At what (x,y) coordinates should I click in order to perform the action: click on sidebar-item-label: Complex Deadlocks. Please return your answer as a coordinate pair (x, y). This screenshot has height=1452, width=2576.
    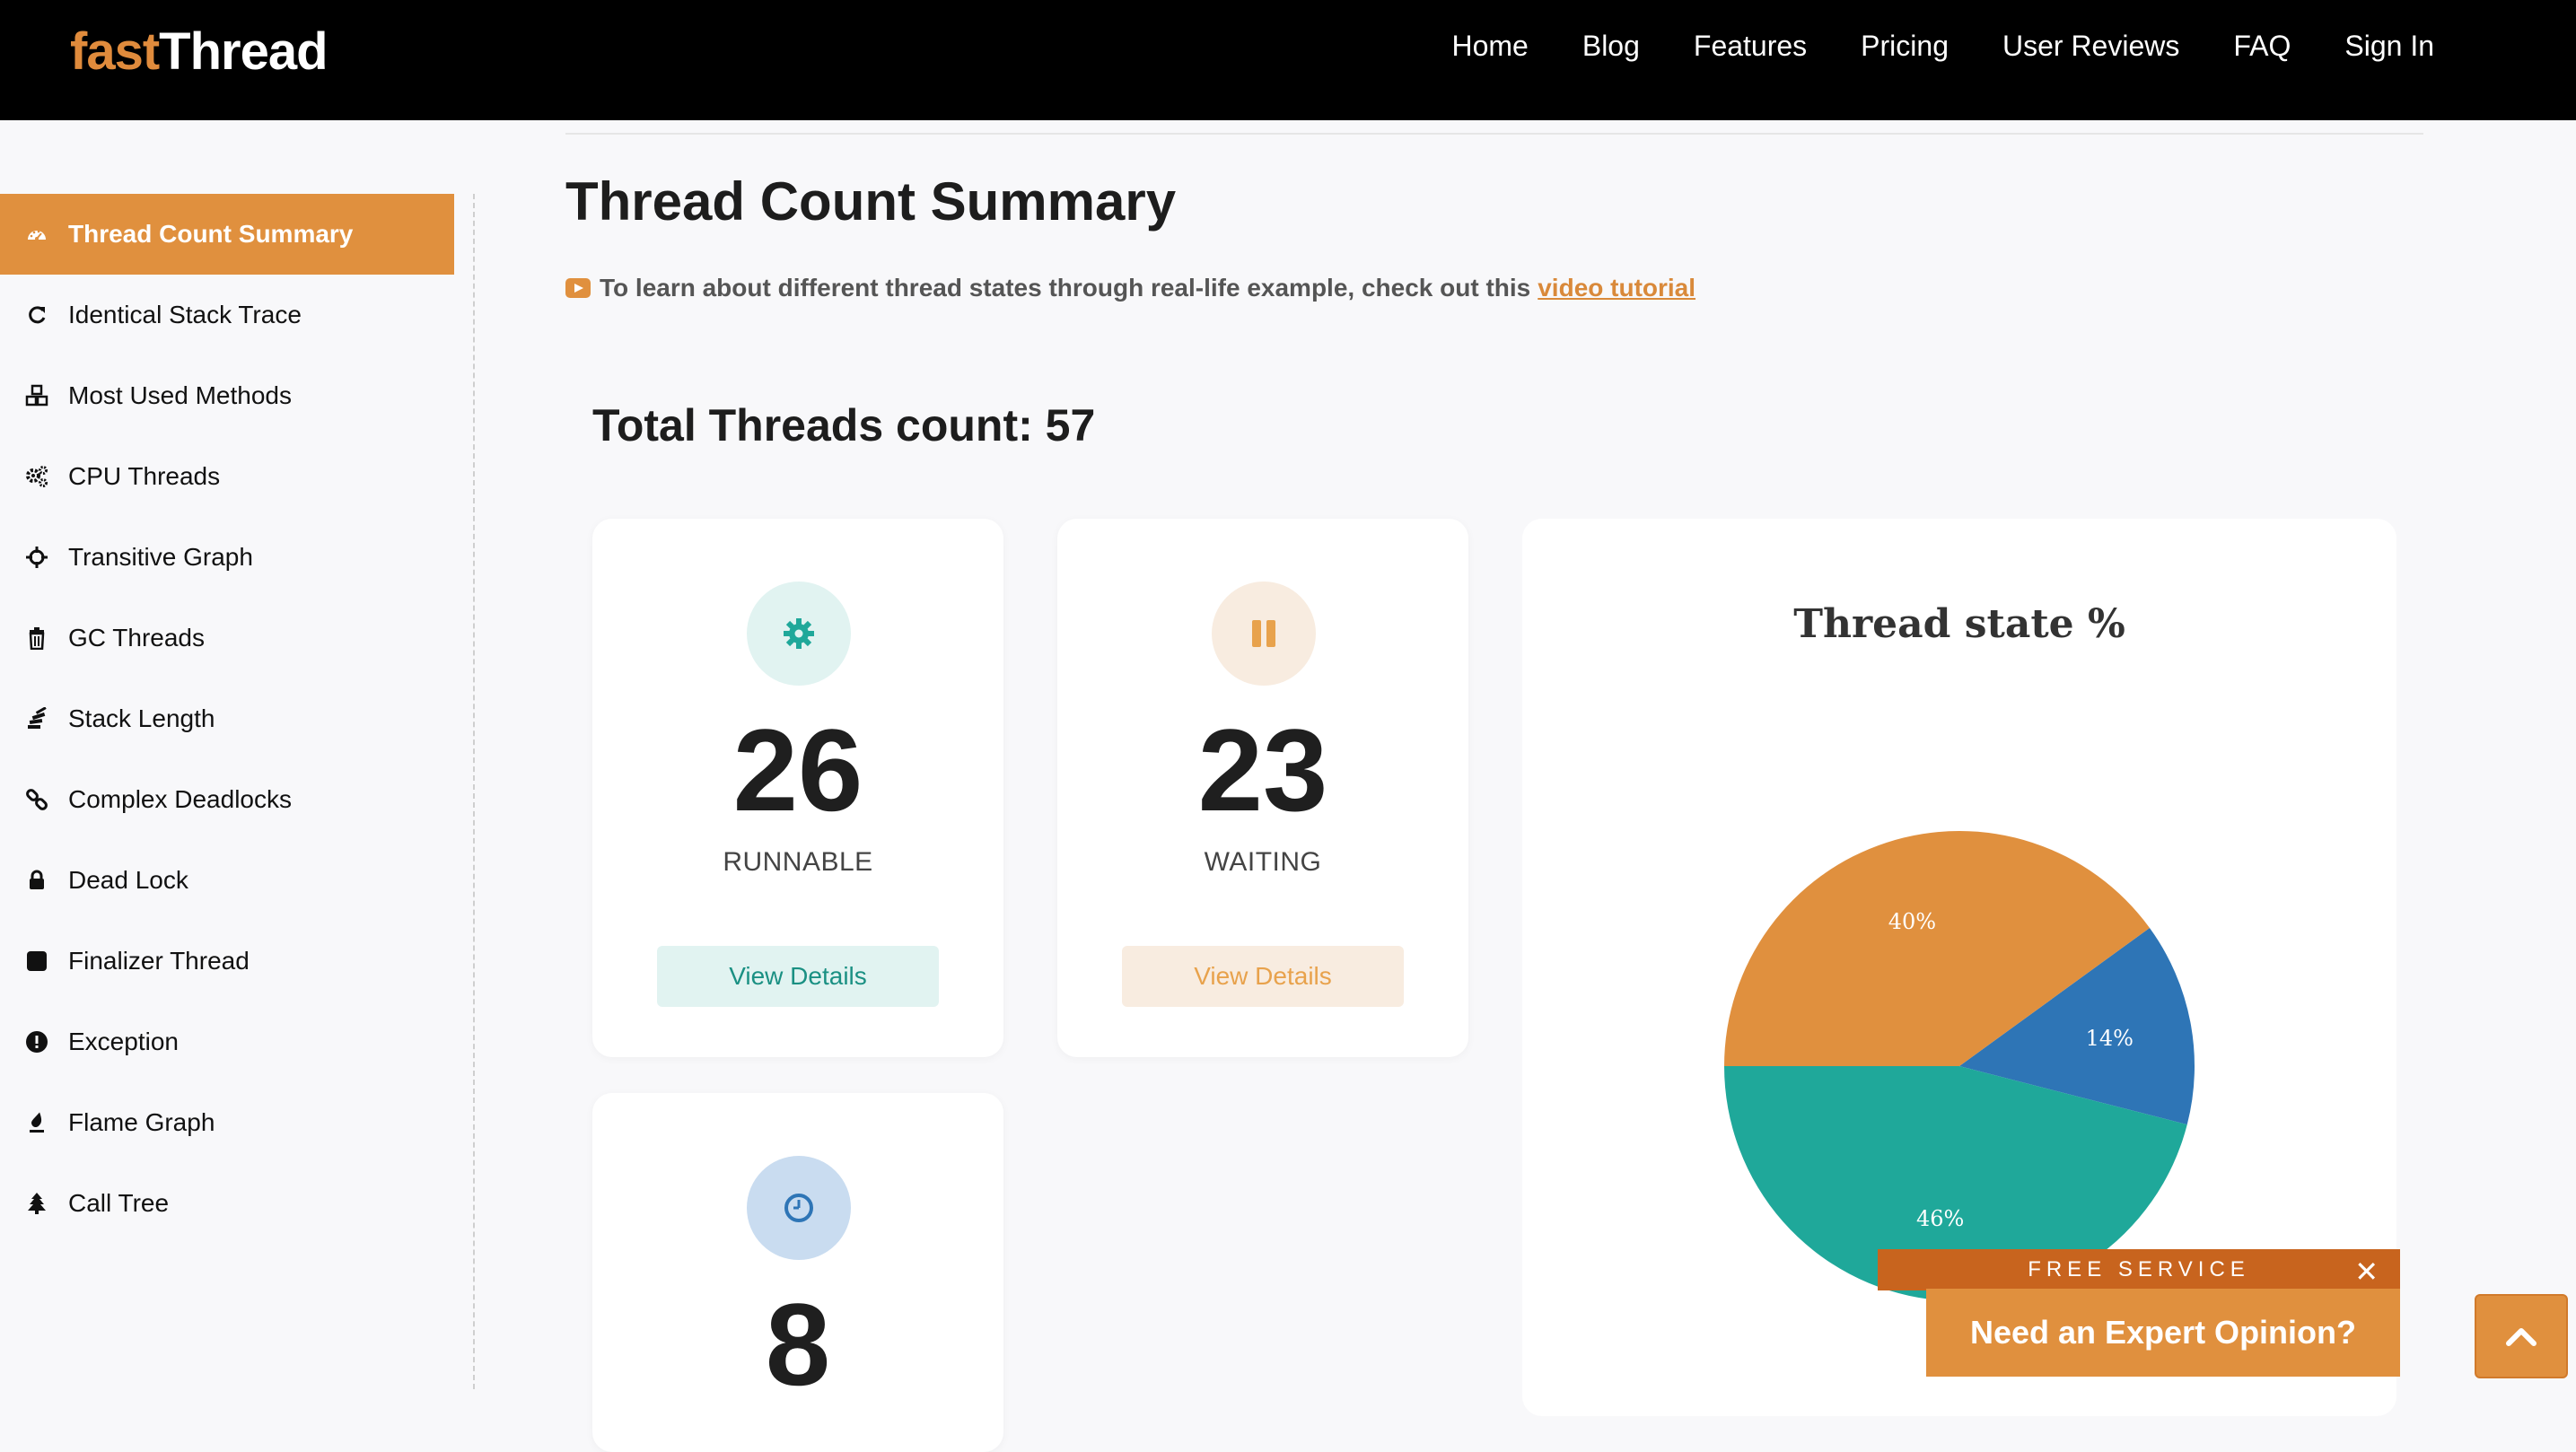
    Looking at the image, I should click on (180, 799).